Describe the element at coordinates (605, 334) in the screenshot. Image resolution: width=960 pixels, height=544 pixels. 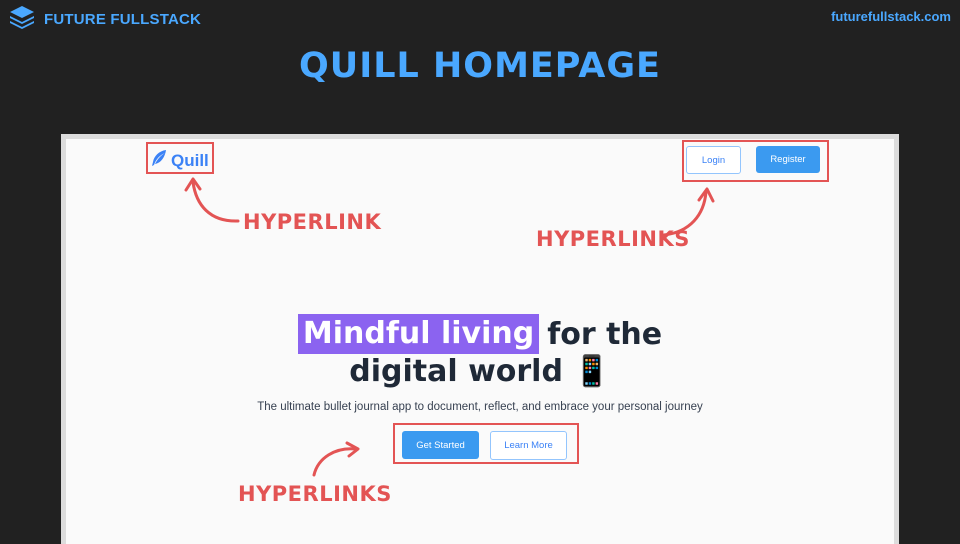
I see `hero-rest: for the` at that location.